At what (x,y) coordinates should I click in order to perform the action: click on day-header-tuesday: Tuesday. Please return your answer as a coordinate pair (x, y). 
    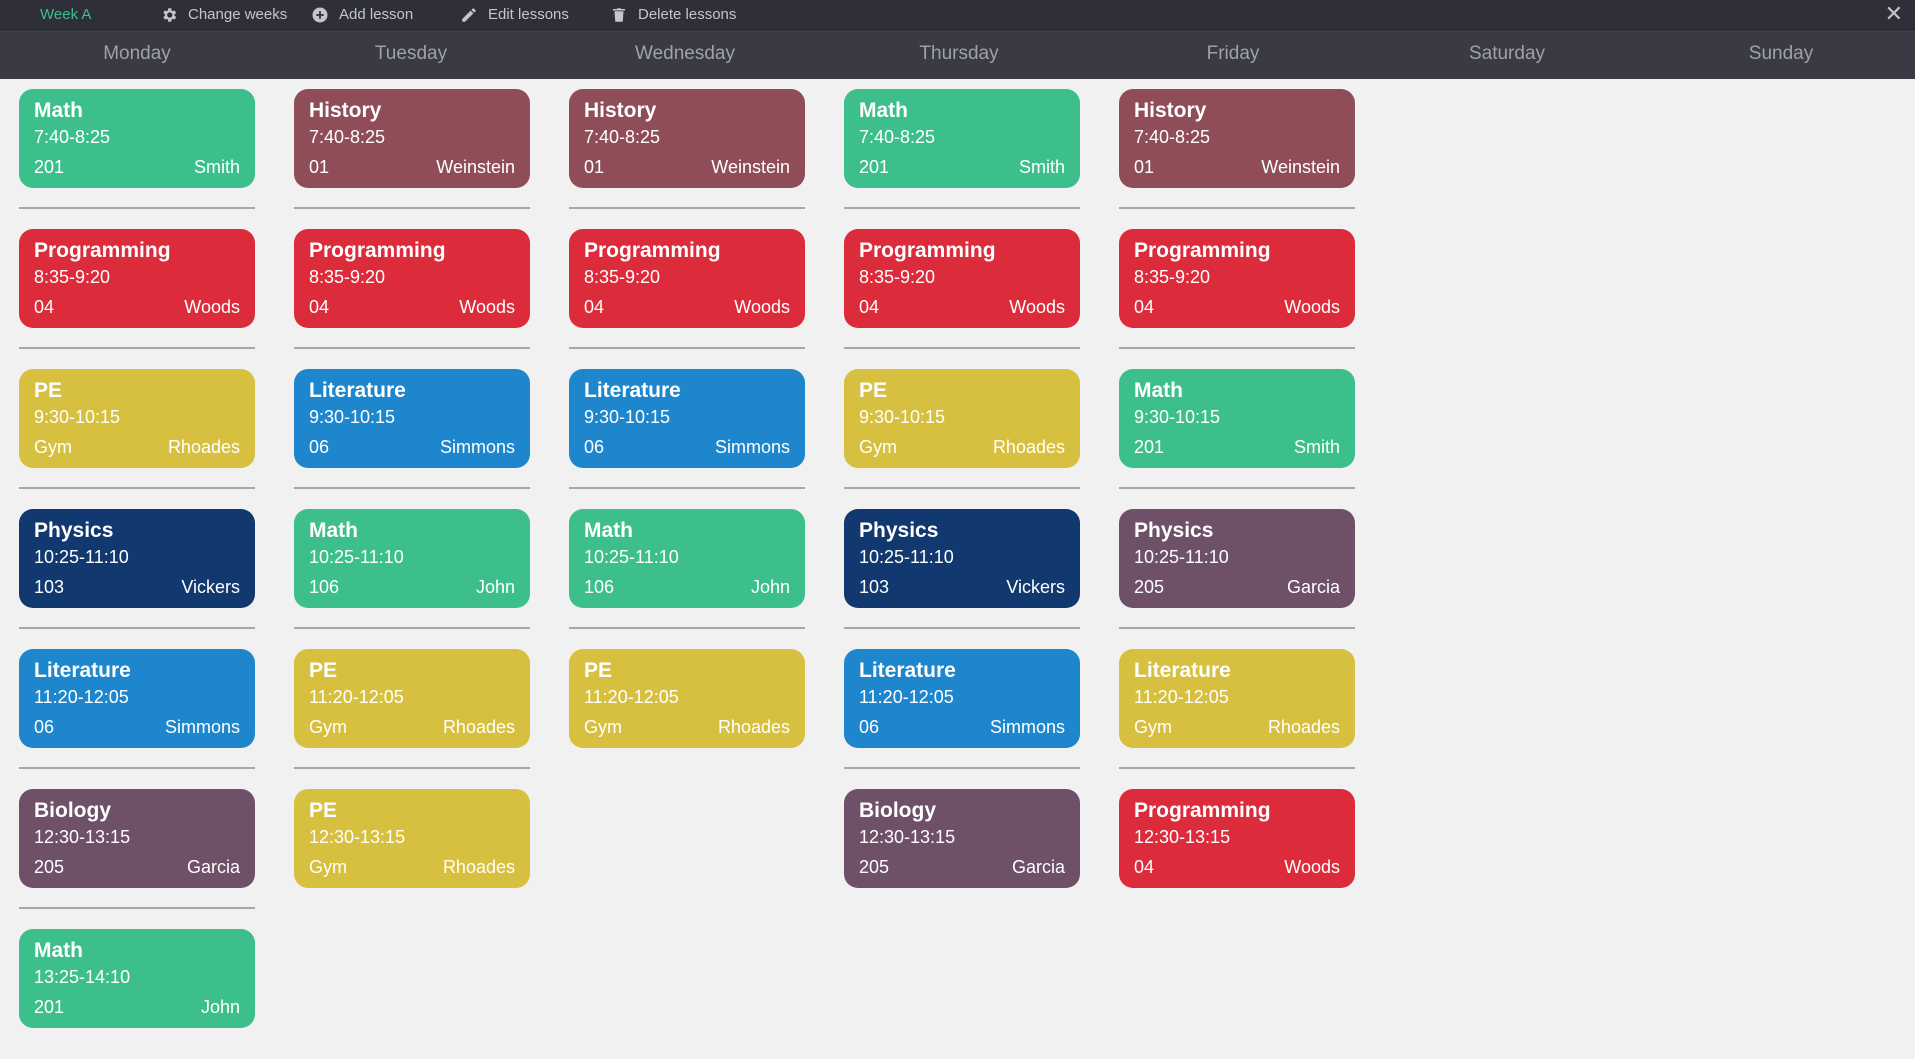
    Looking at the image, I should click on (411, 53).